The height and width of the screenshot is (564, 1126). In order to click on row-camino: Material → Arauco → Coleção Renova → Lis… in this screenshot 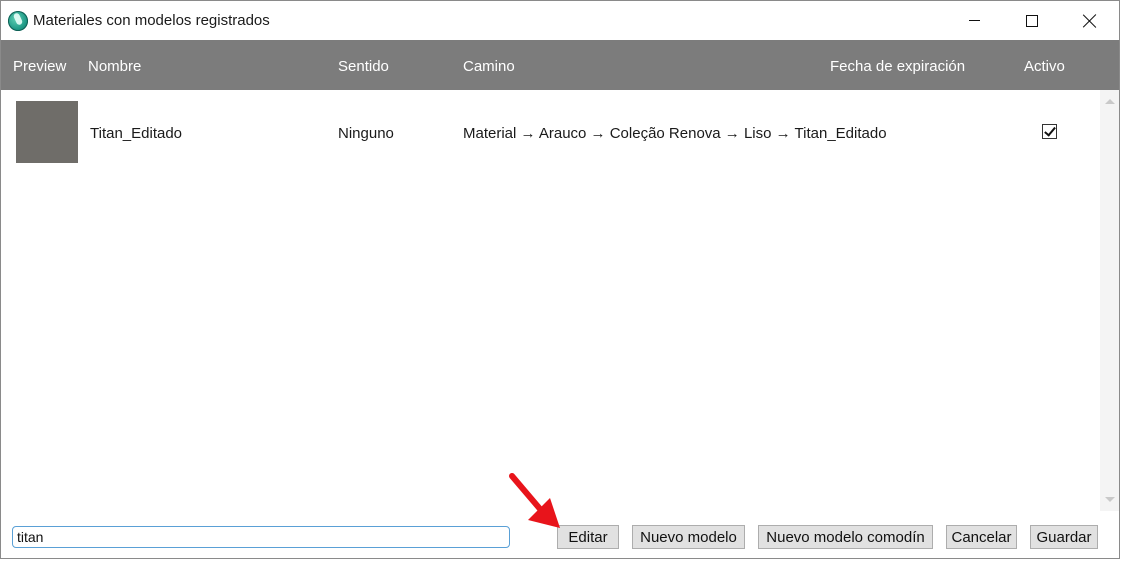, I will do `click(675, 133)`.